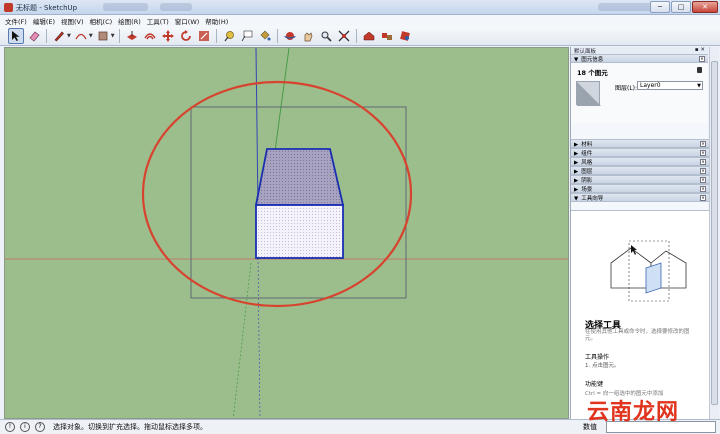 Image resolution: width=720 pixels, height=434 pixels. Describe the element at coordinates (34, 36) in the screenshot. I see `eraser-tool-button` at that location.